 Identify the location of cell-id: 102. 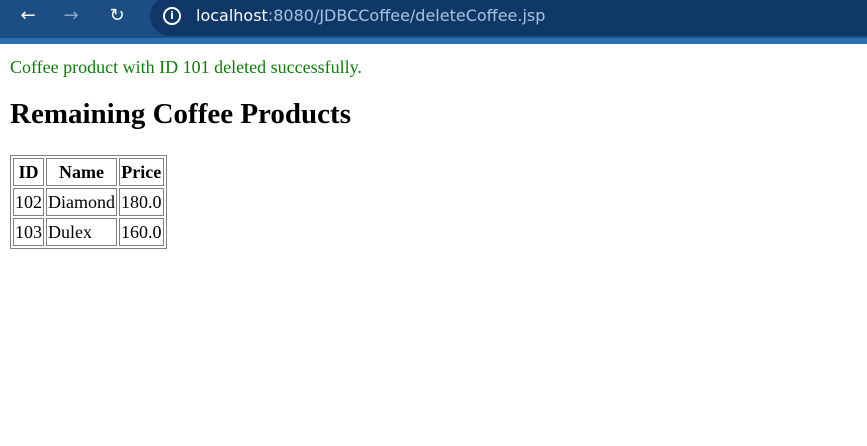
(28, 202).